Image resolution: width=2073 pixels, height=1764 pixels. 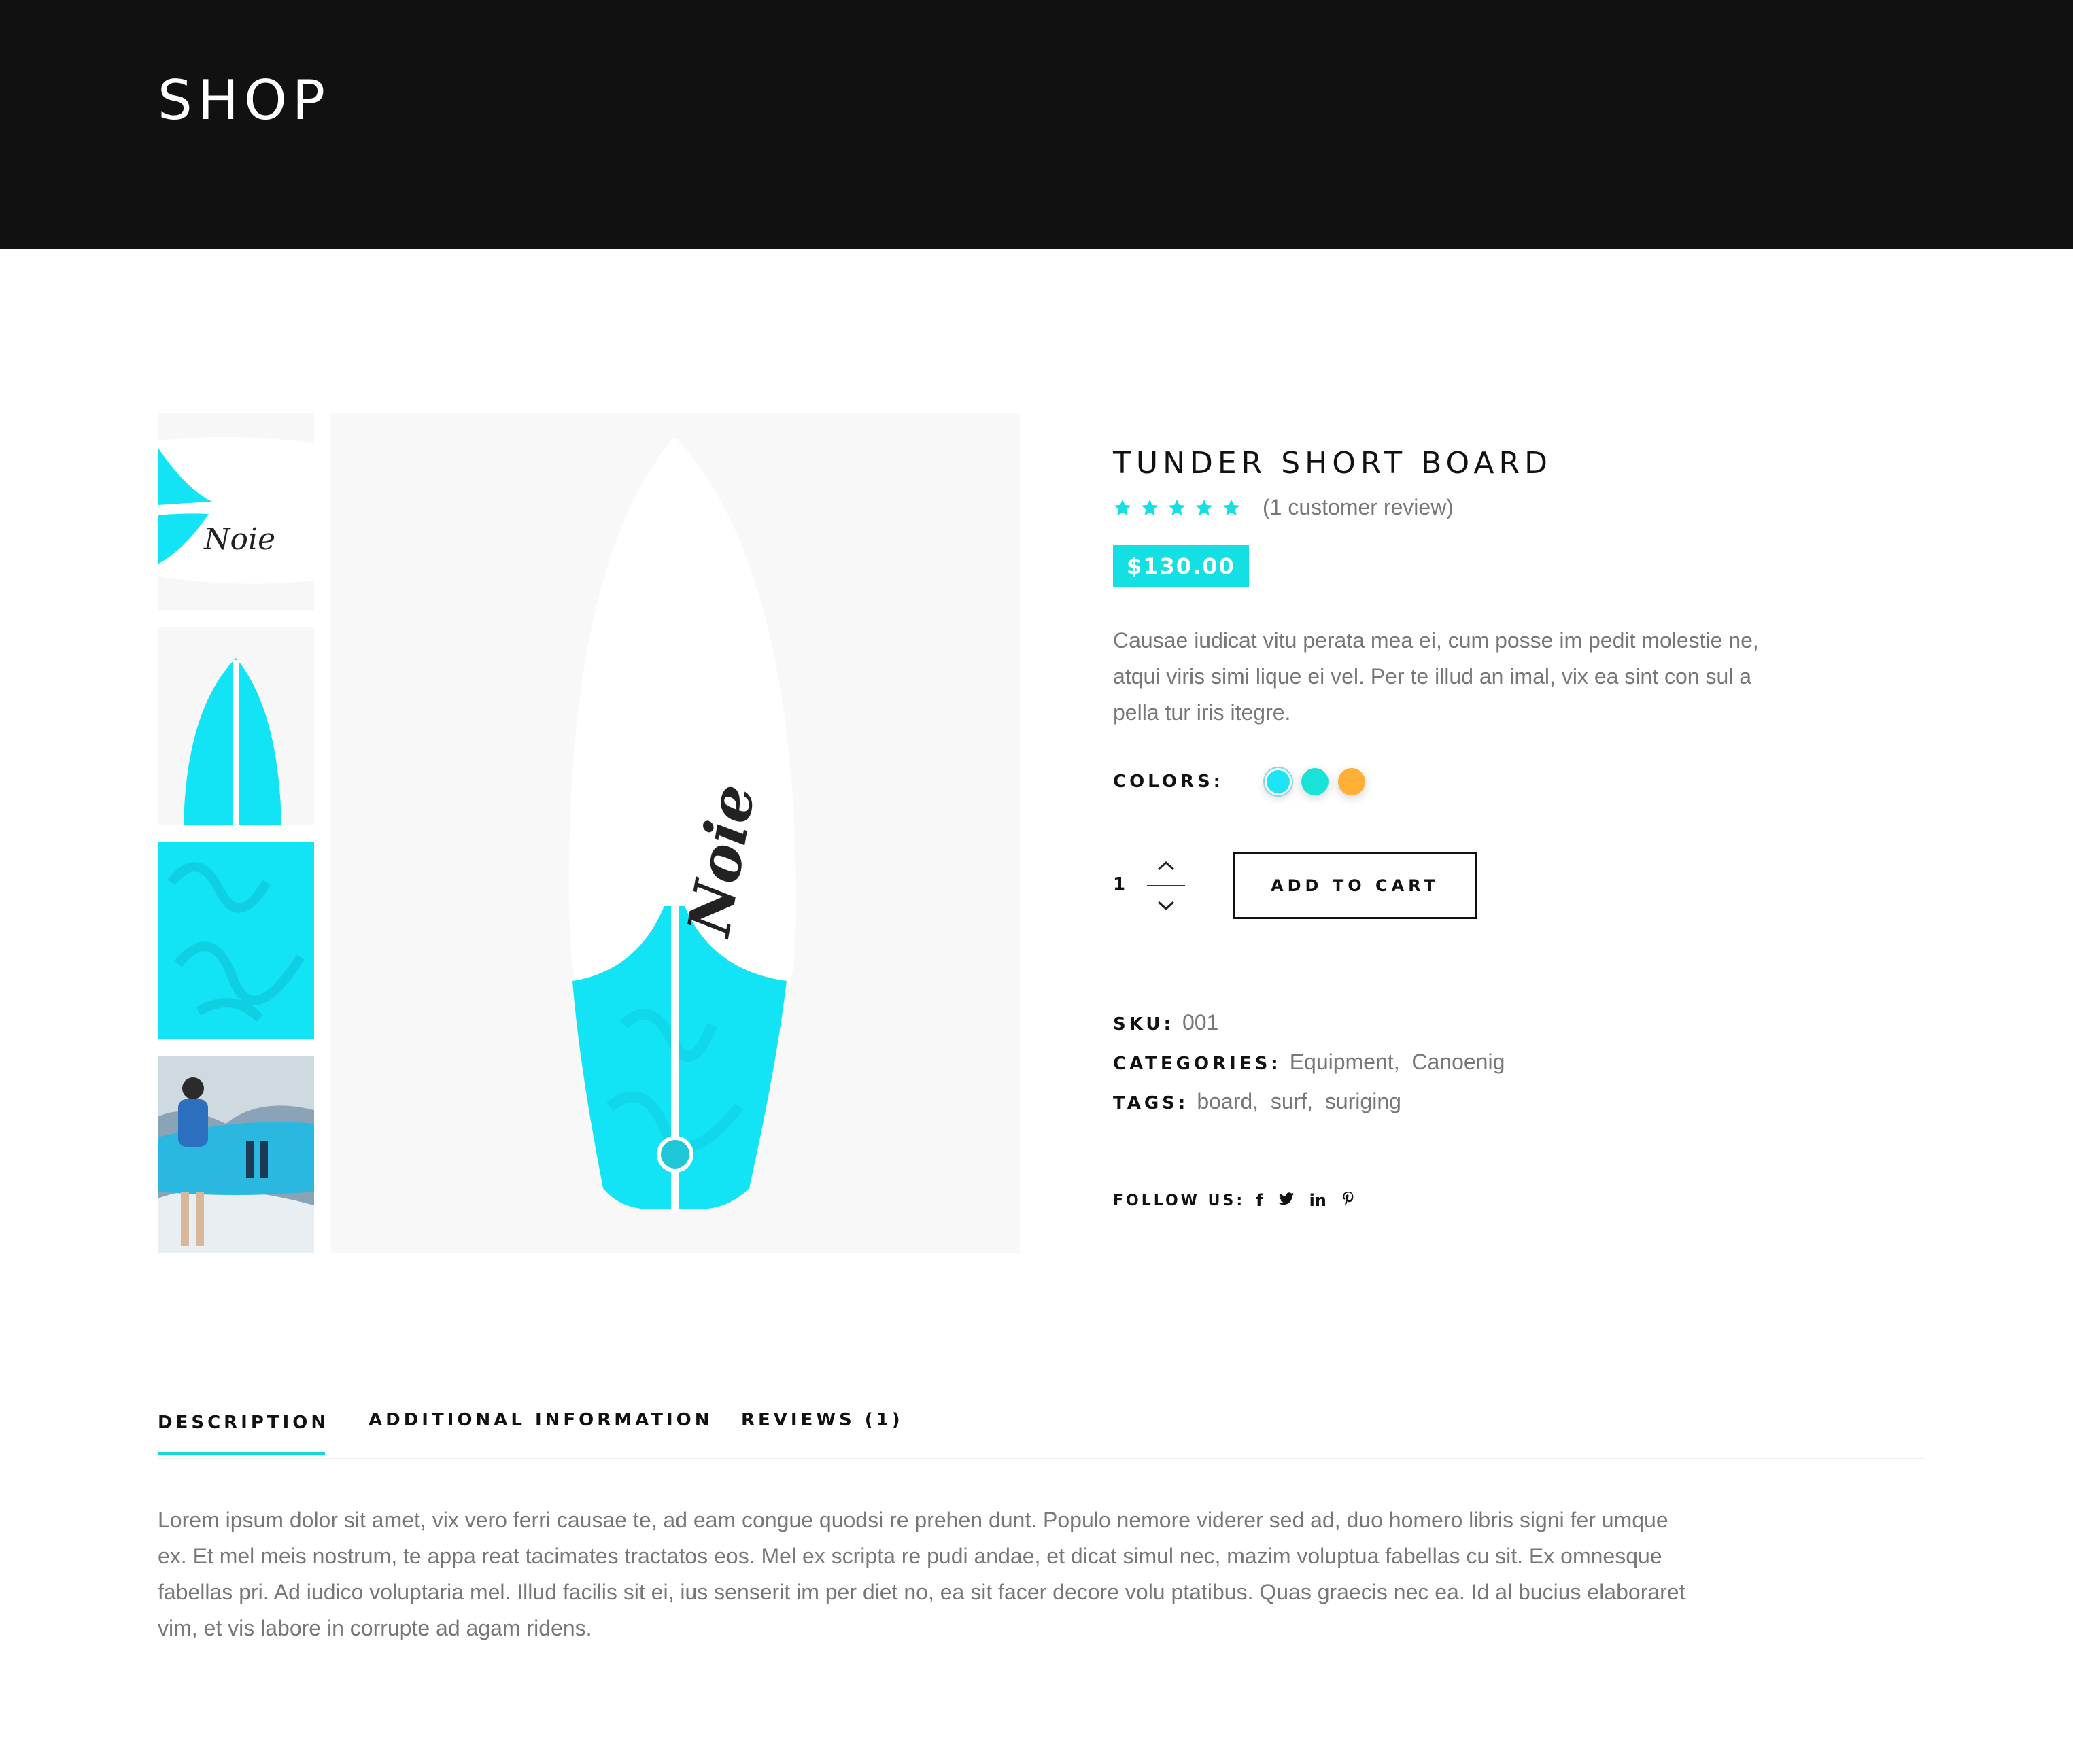 What do you see at coordinates (1305, 1200) in the screenshot?
I see `social-links: f in` at bounding box center [1305, 1200].